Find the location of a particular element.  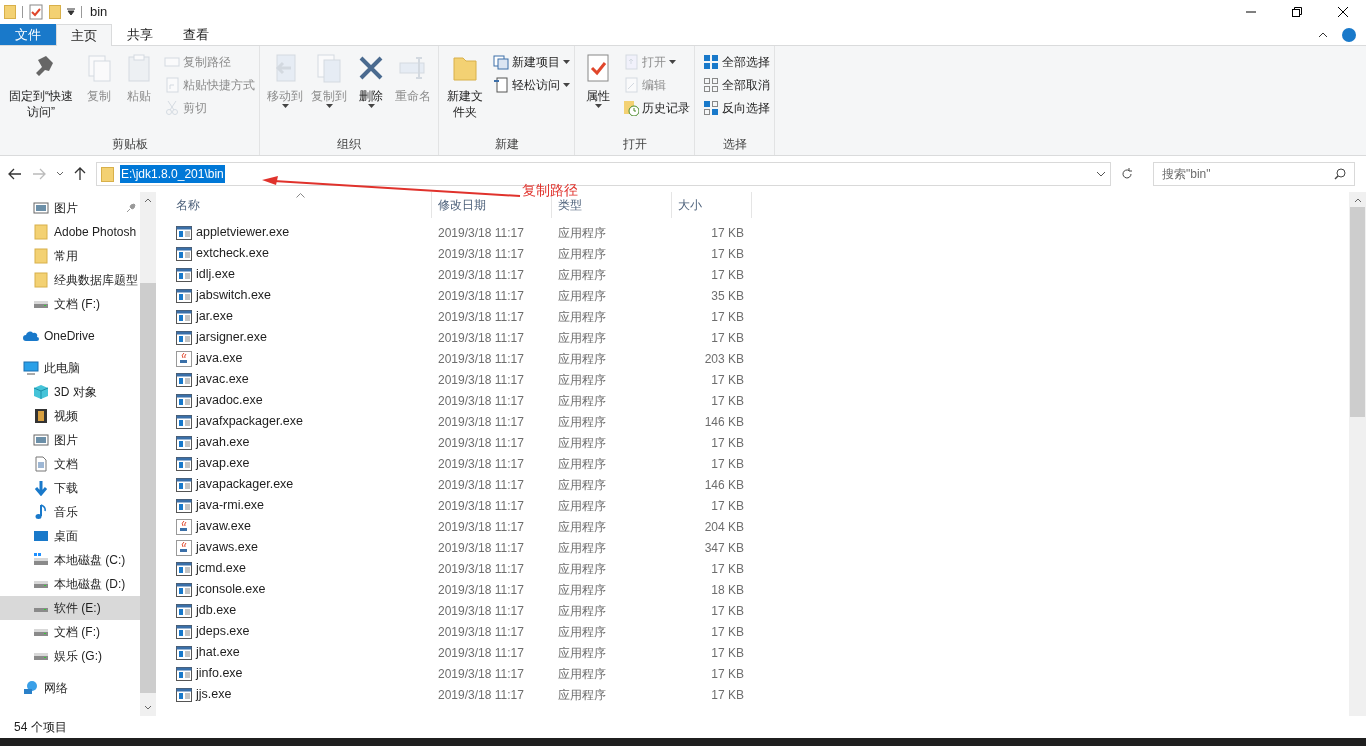

nav-item: 网络 is located at coordinates (70, 688).